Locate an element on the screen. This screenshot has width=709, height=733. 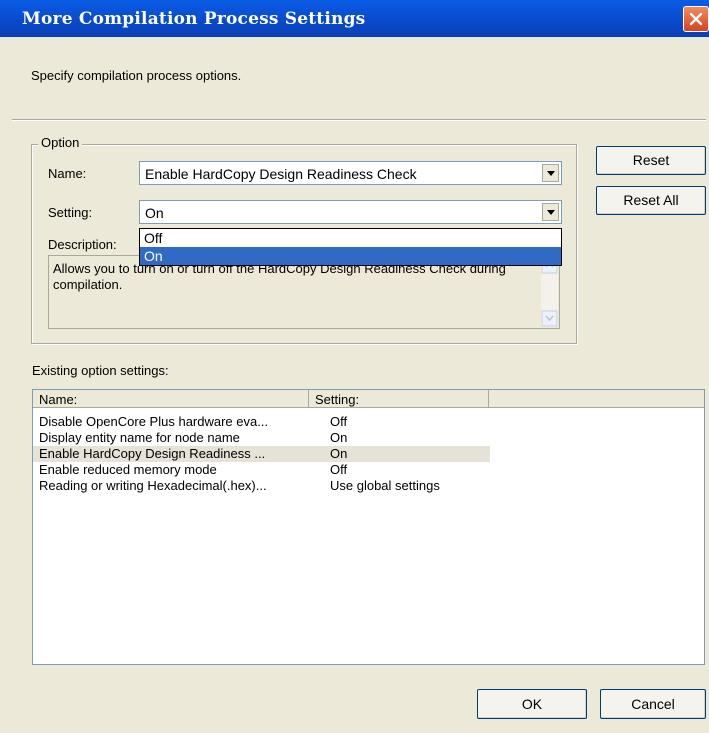
existing-settings-label: Existing option settings: is located at coordinates (100, 370).